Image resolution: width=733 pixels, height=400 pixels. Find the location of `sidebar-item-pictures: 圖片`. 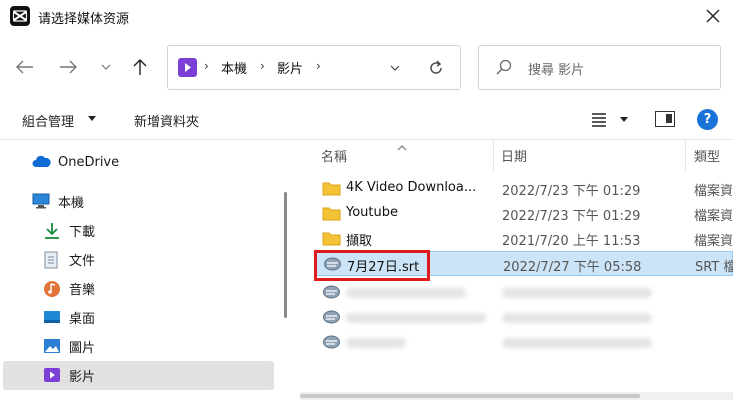

sidebar-item-pictures: 圖片 is located at coordinates (69, 346).